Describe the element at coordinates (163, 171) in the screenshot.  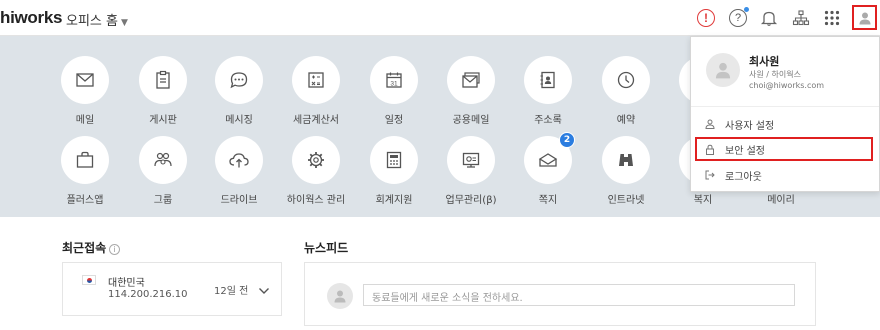
I see `app-group: 그룹` at that location.